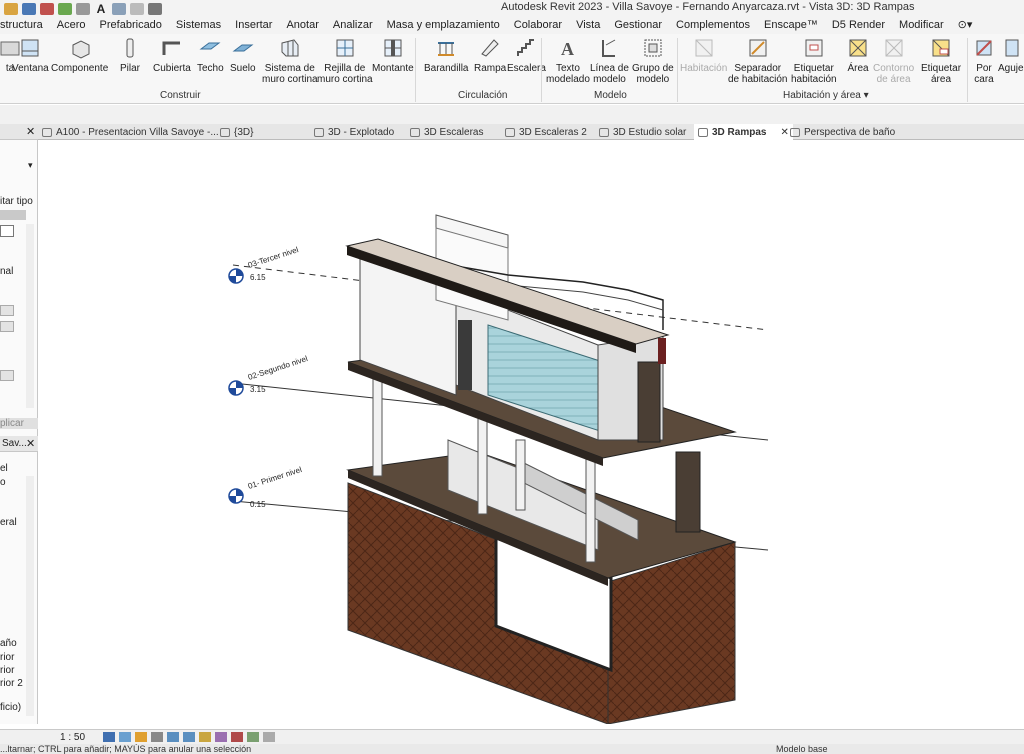  I want to click on ribbon-button-railing: Barandilla, so click(446, 55).